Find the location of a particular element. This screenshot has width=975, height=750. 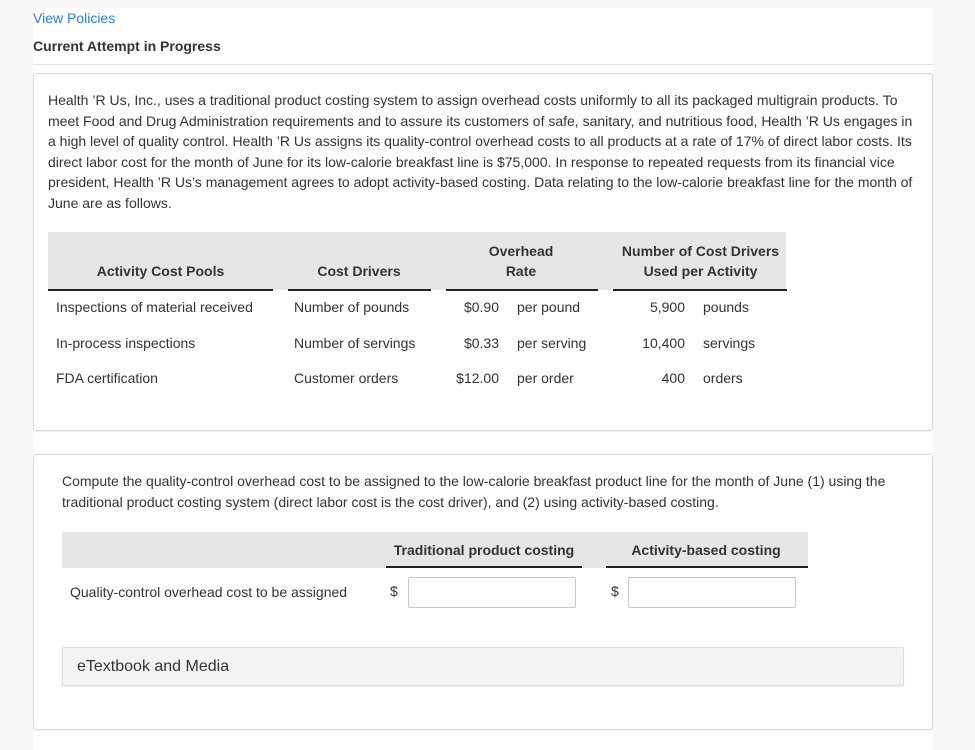

cell-driver: Number of pounds is located at coordinates (352, 307).